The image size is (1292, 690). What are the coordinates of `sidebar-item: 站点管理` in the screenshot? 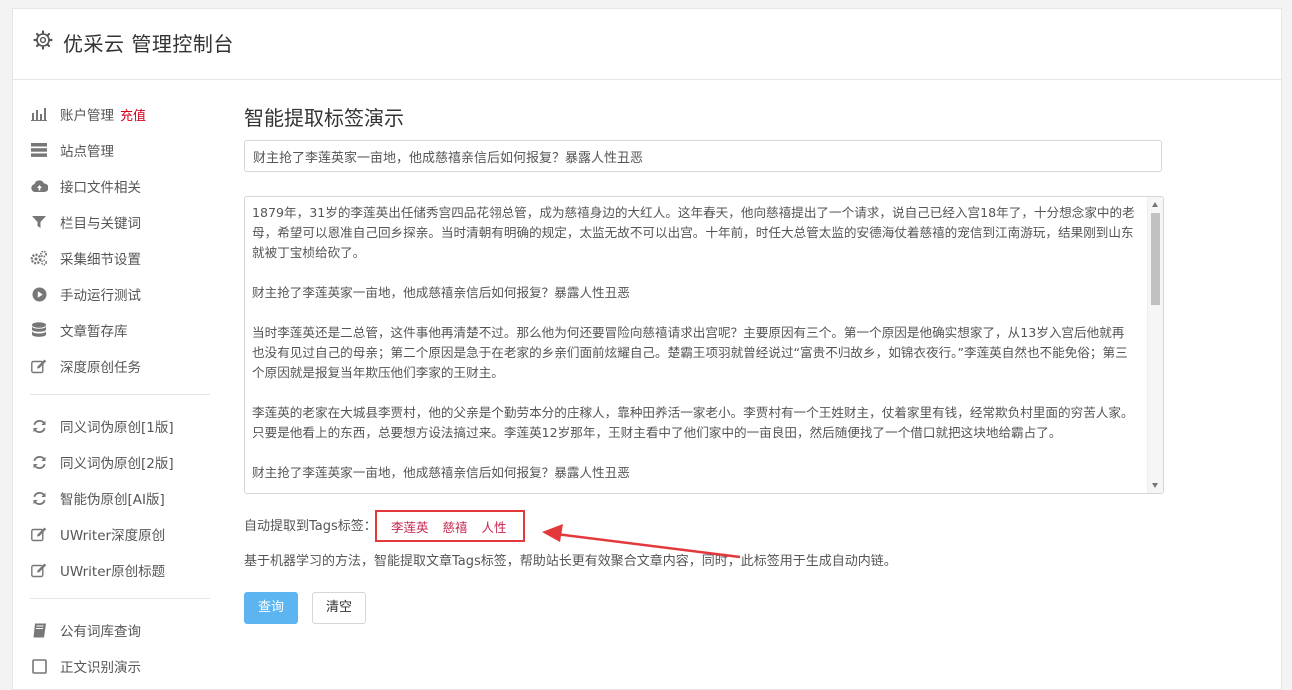 It's located at (120, 150).